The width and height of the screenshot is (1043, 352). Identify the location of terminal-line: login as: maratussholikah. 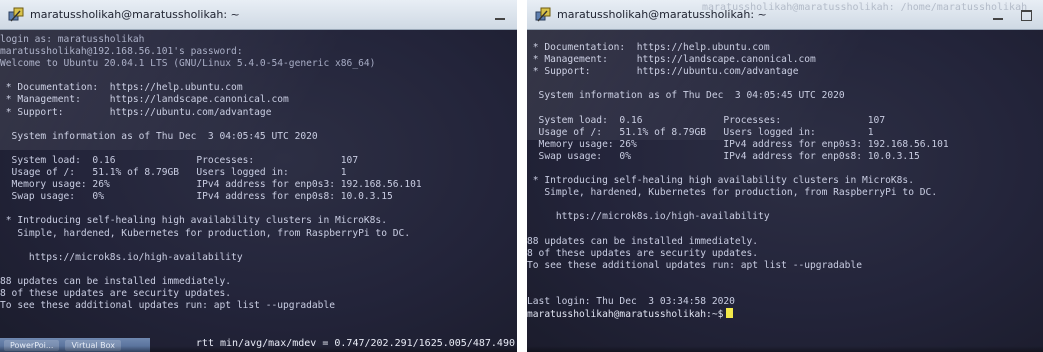
(72, 39).